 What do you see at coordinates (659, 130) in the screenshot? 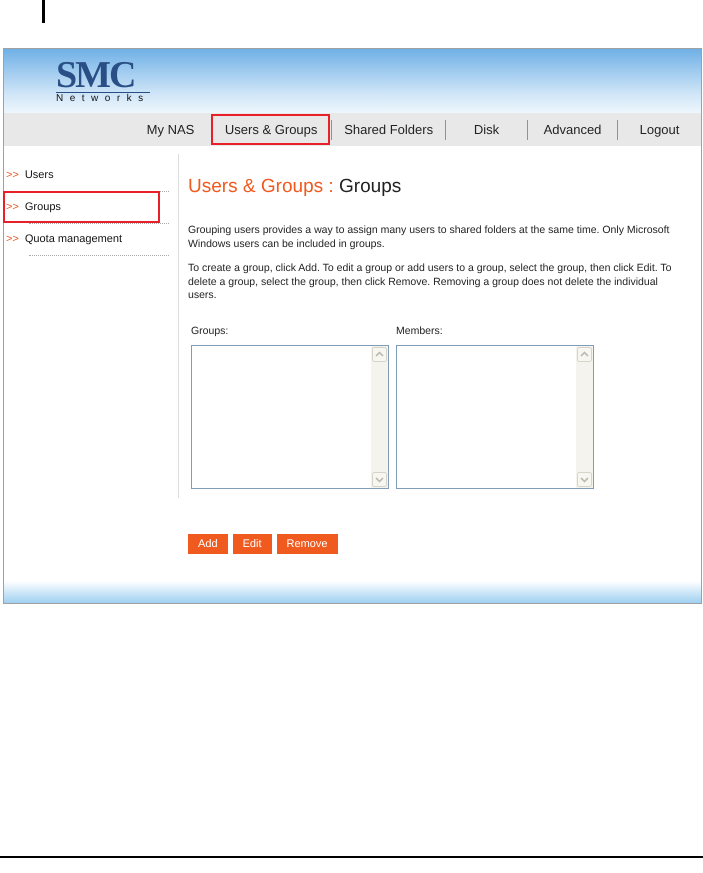
I see `nav-tab: Logout` at bounding box center [659, 130].